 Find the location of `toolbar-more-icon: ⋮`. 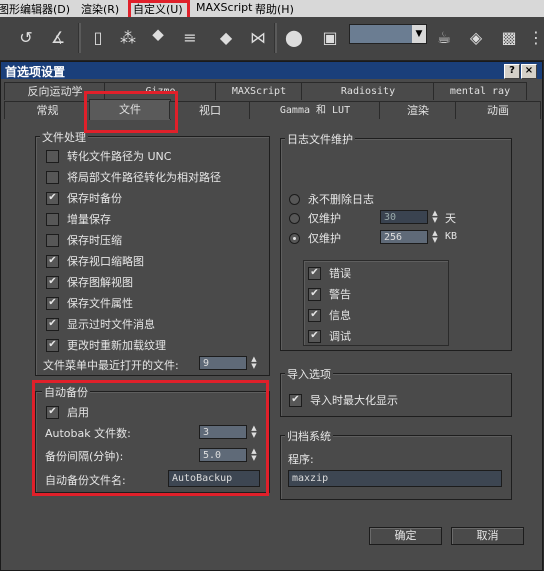

toolbar-more-icon: ⋮ is located at coordinates (534, 37).